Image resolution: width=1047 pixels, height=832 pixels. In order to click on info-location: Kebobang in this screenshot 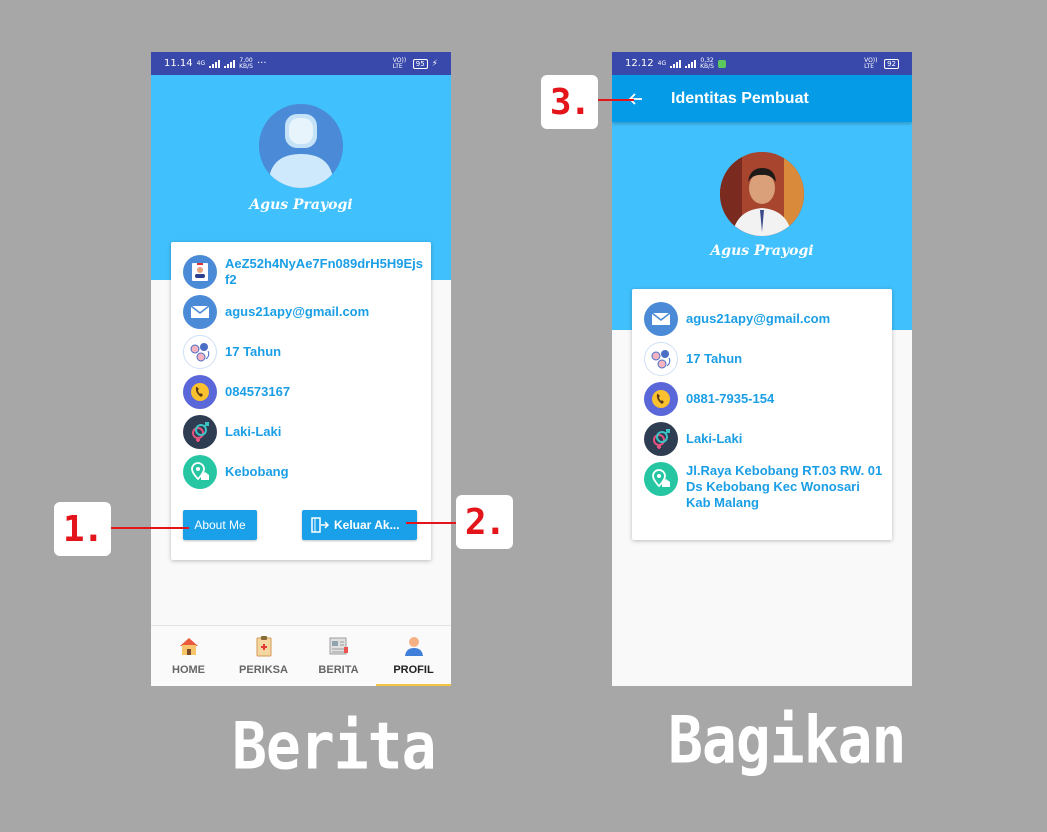, I will do `click(257, 471)`.